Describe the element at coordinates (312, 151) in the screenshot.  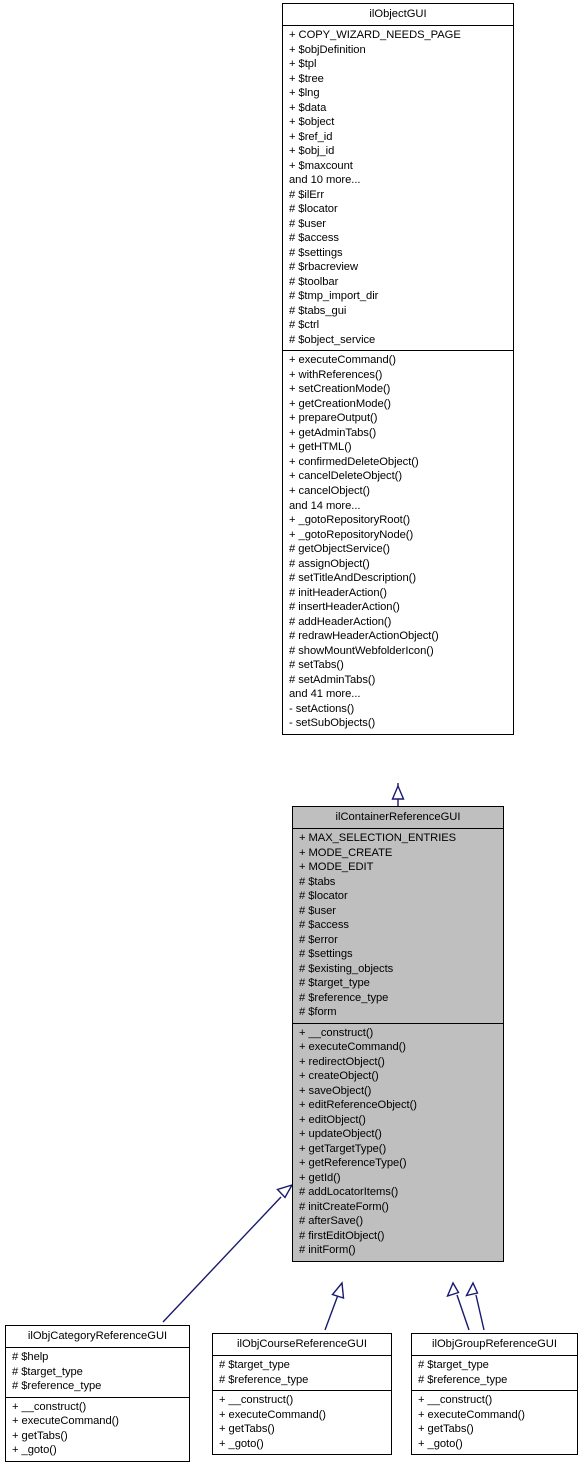
I see `class-attribute: + $obj_id` at that location.